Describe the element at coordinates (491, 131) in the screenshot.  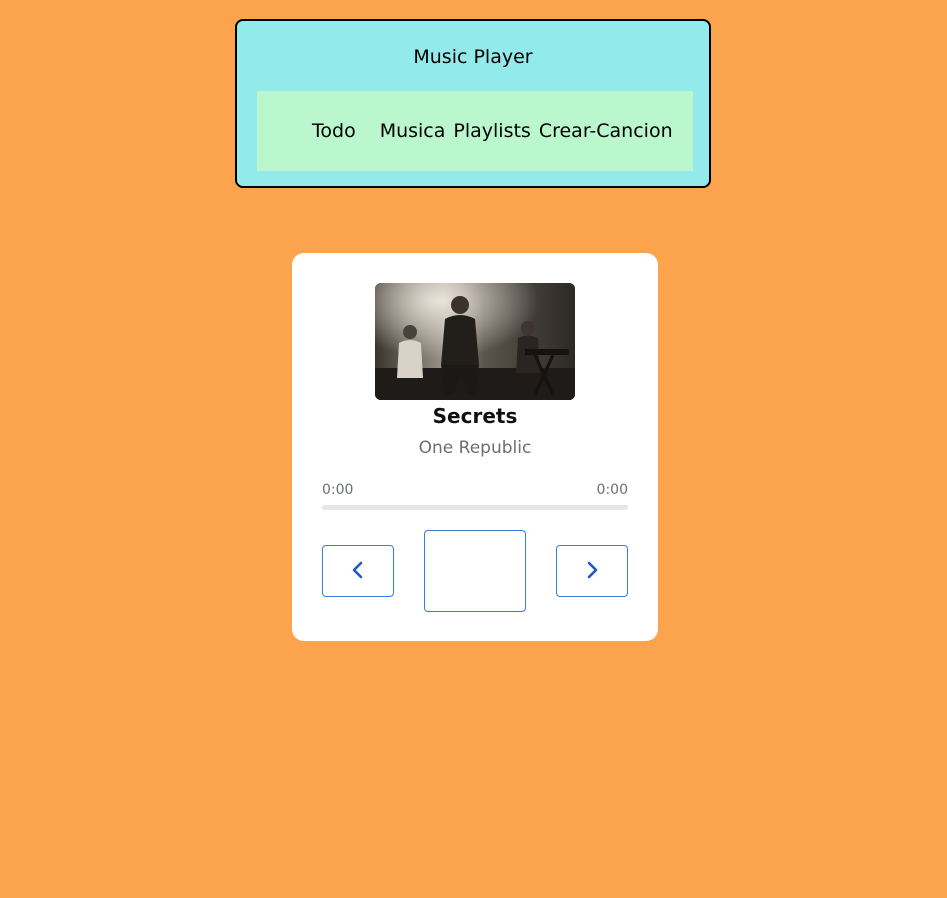
I see `nav-link-playlists: Playlists` at that location.